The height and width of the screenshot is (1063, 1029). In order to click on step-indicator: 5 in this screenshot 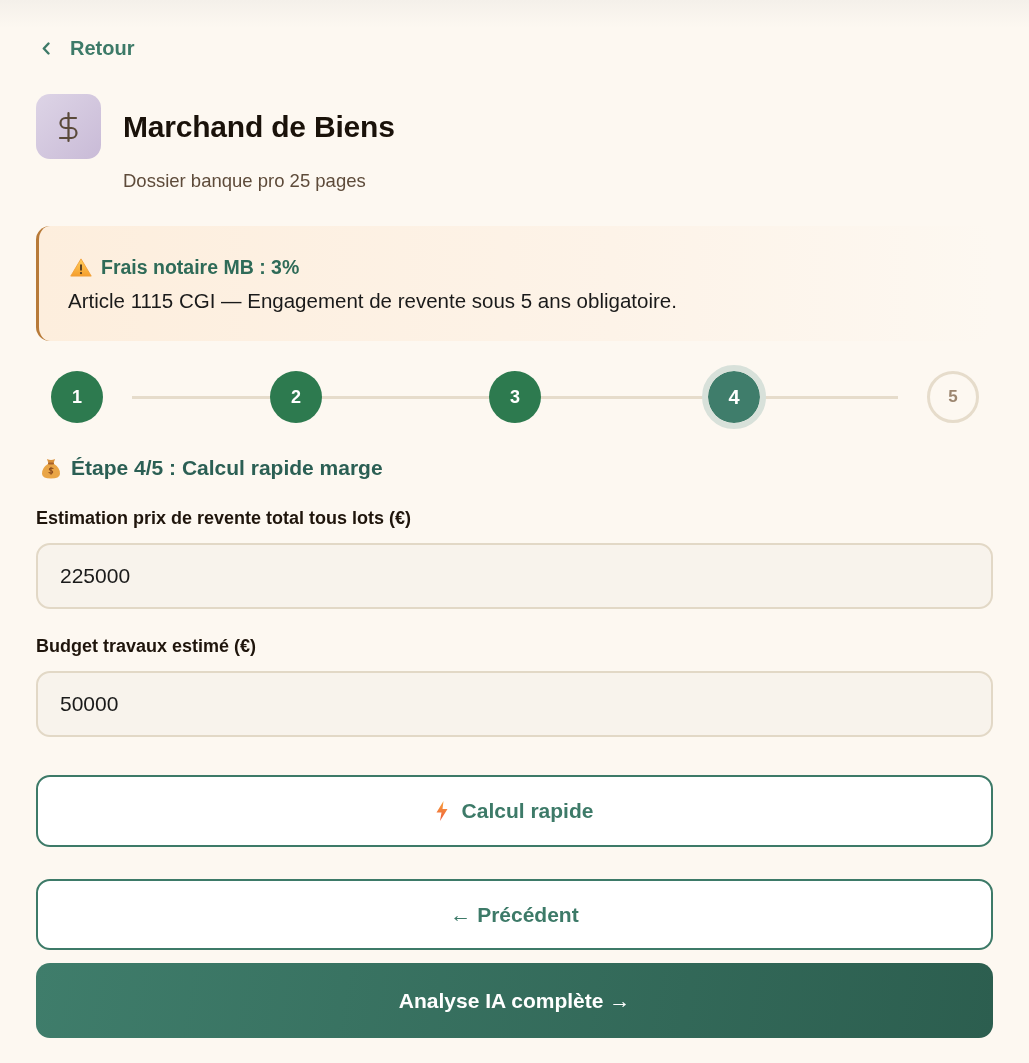, I will do `click(953, 397)`.